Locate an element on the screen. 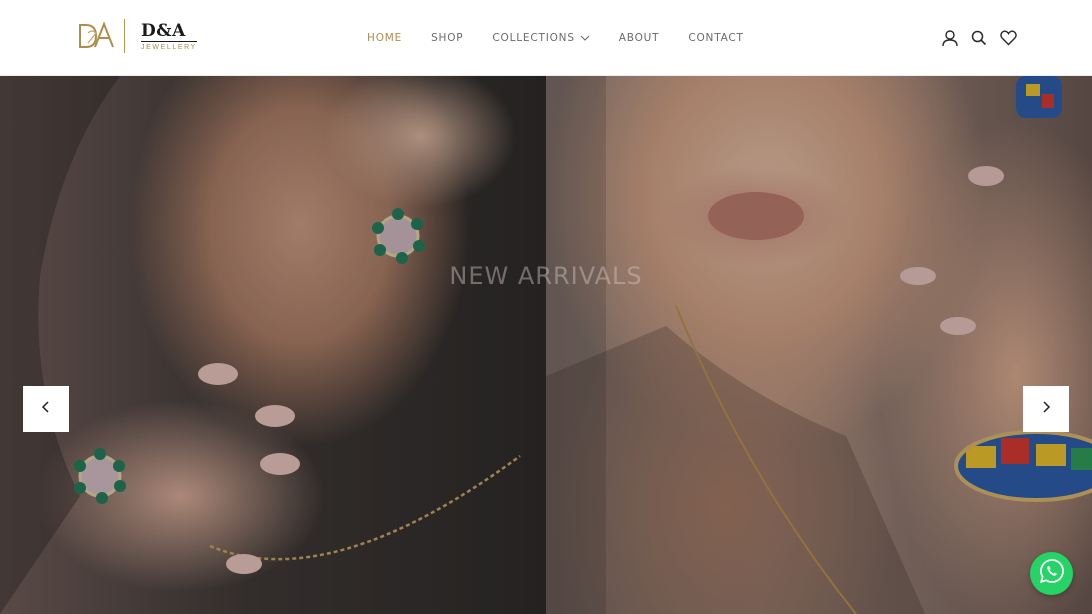 This screenshot has height=614, width=1092. nav-shop-label: SHOP is located at coordinates (447, 38).